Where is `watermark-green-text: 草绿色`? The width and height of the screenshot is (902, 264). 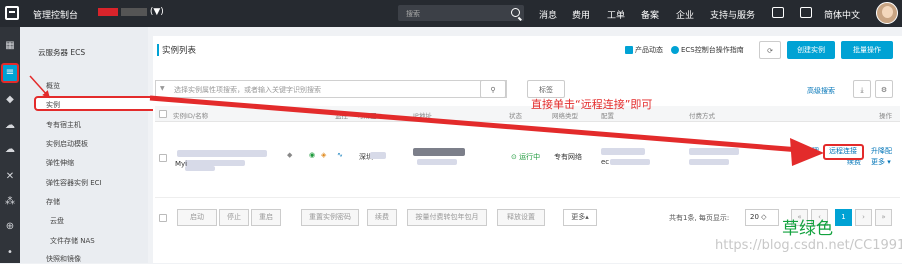 watermark-green-text: 草绿色 is located at coordinates (807, 229).